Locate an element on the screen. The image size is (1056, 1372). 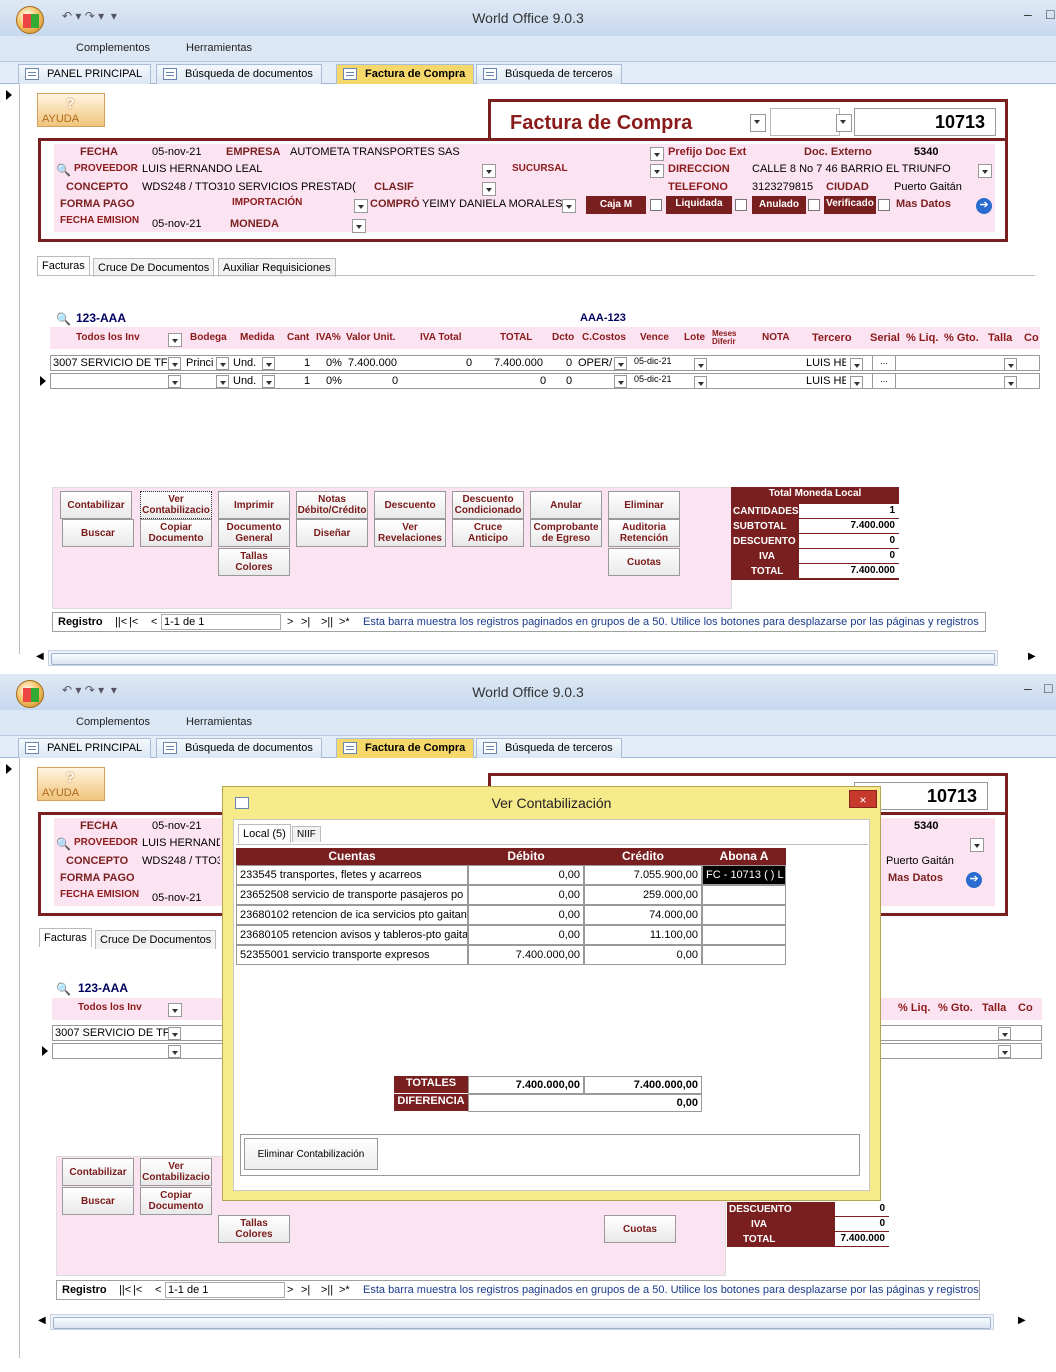
horizontal-scrollbar is located at coordinates (522, 1322).